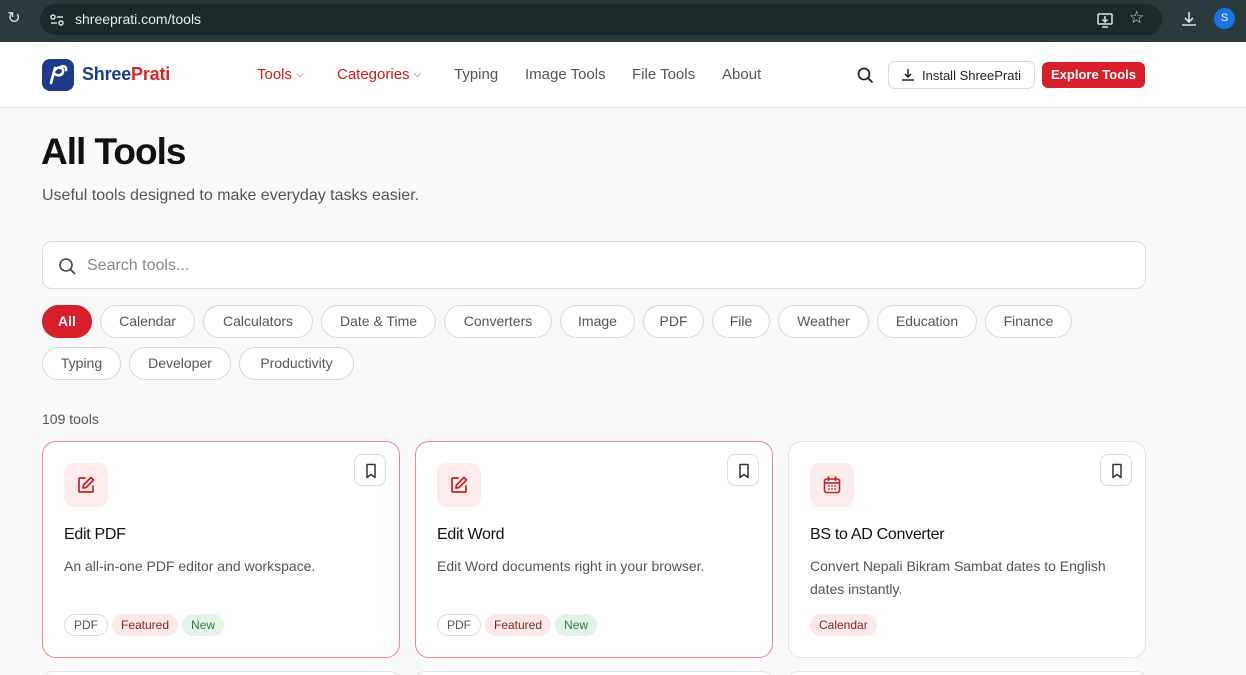 The width and height of the screenshot is (1246, 675). Describe the element at coordinates (908, 75) in the screenshot. I see `download-icon` at that location.